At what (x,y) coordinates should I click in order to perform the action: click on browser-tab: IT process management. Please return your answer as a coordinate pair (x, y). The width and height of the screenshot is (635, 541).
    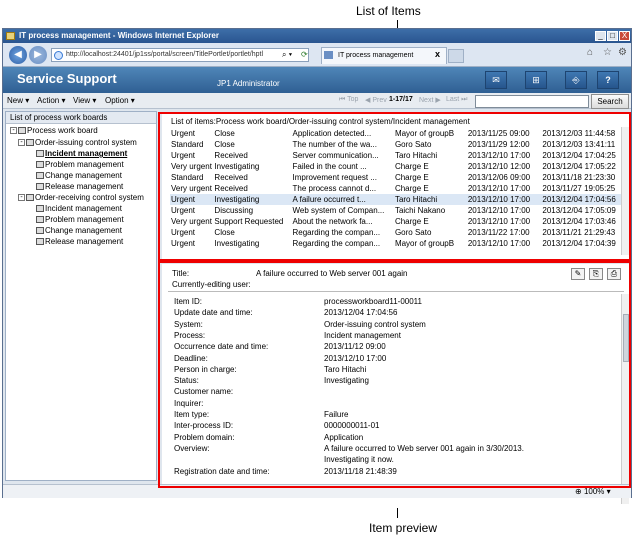
    Looking at the image, I should click on (384, 55).